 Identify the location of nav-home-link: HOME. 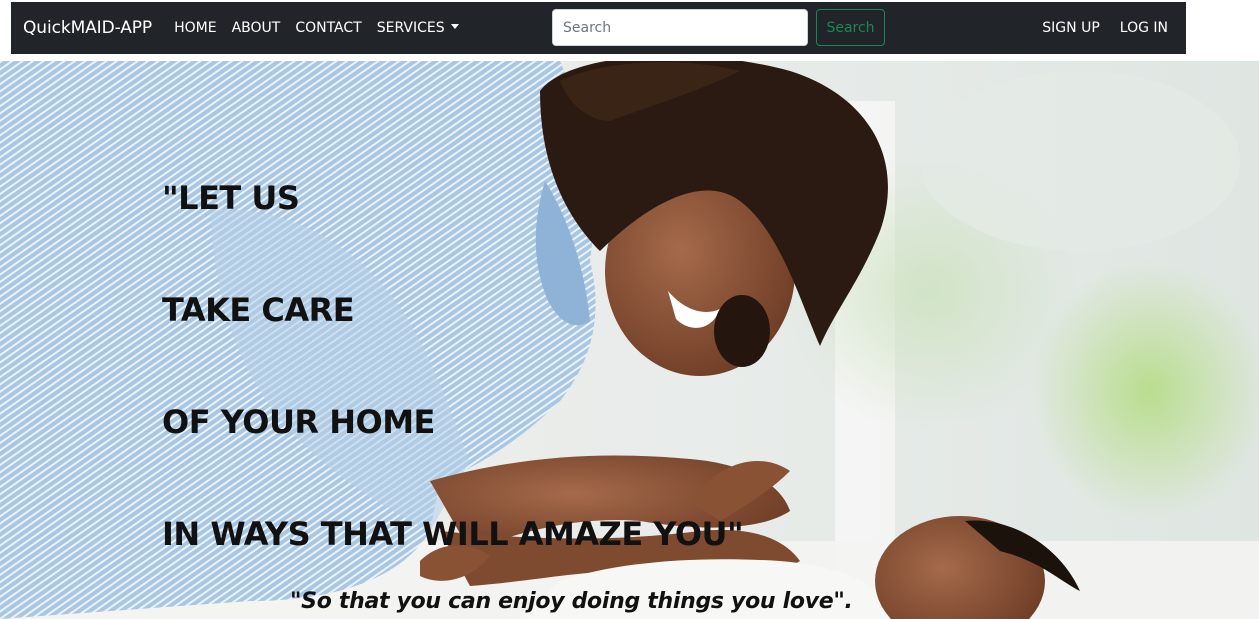
(195, 28).